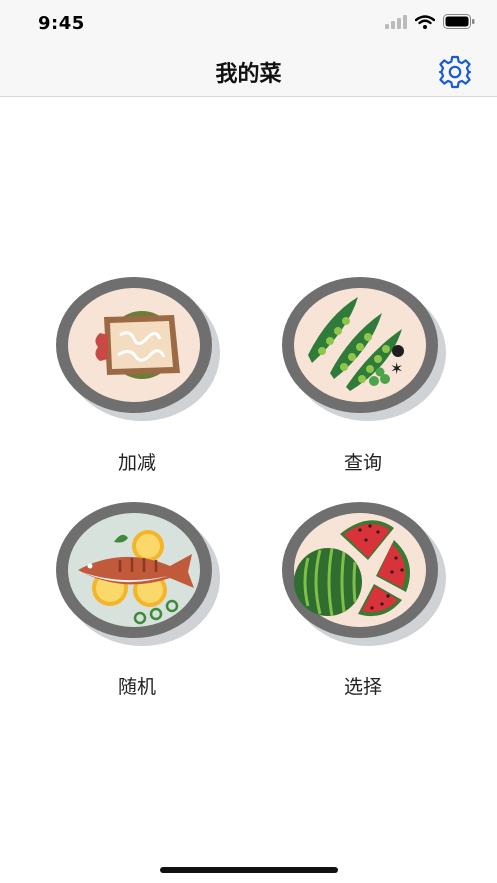 The image size is (497, 883). Describe the element at coordinates (362, 463) in the screenshot. I see `menu-label-query: 查询` at that location.